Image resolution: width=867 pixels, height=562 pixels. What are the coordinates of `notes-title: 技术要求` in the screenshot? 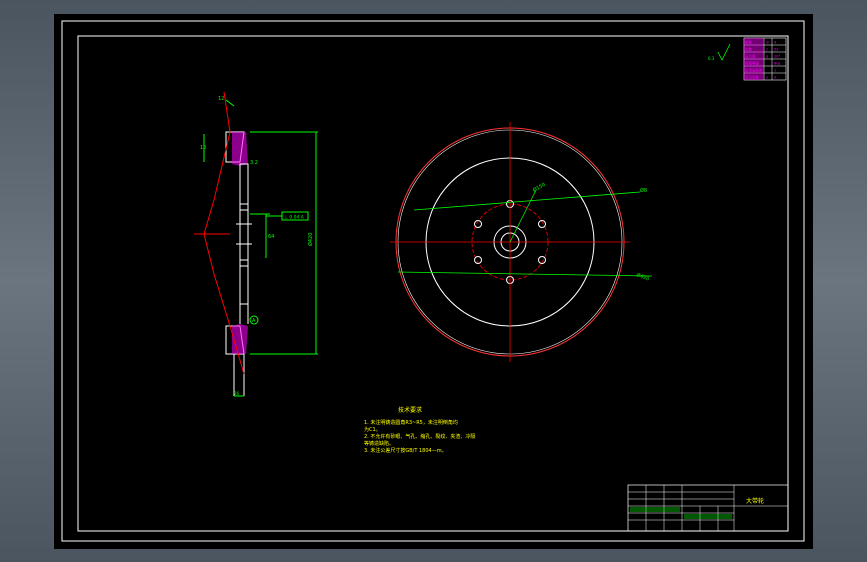 It's located at (410, 410).